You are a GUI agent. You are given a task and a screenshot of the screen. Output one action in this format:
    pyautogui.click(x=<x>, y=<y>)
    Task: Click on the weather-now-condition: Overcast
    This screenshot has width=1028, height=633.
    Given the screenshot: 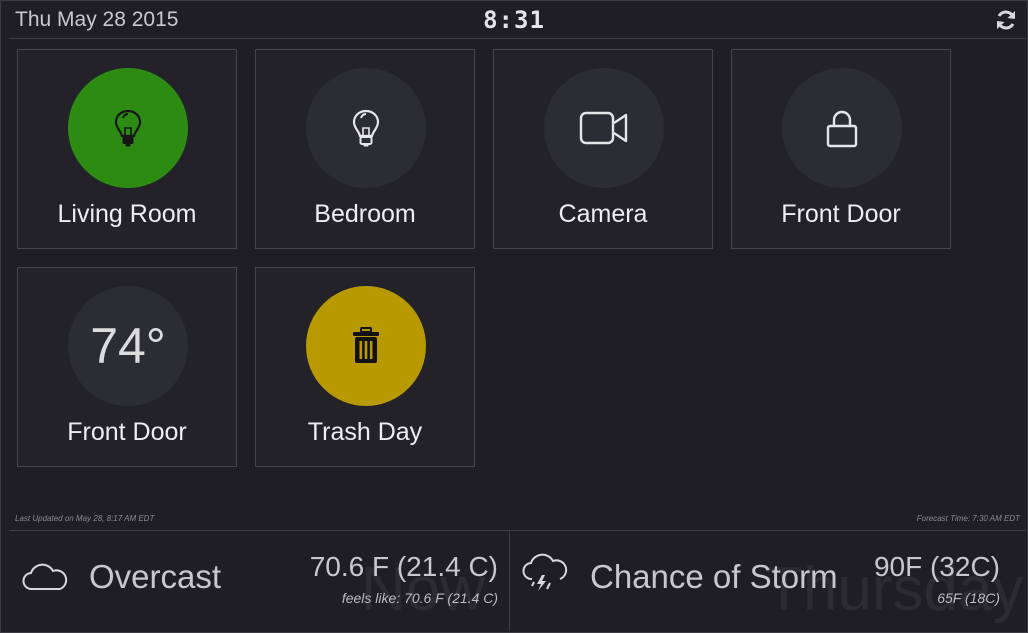 What is the action you would take?
    pyautogui.click(x=155, y=576)
    